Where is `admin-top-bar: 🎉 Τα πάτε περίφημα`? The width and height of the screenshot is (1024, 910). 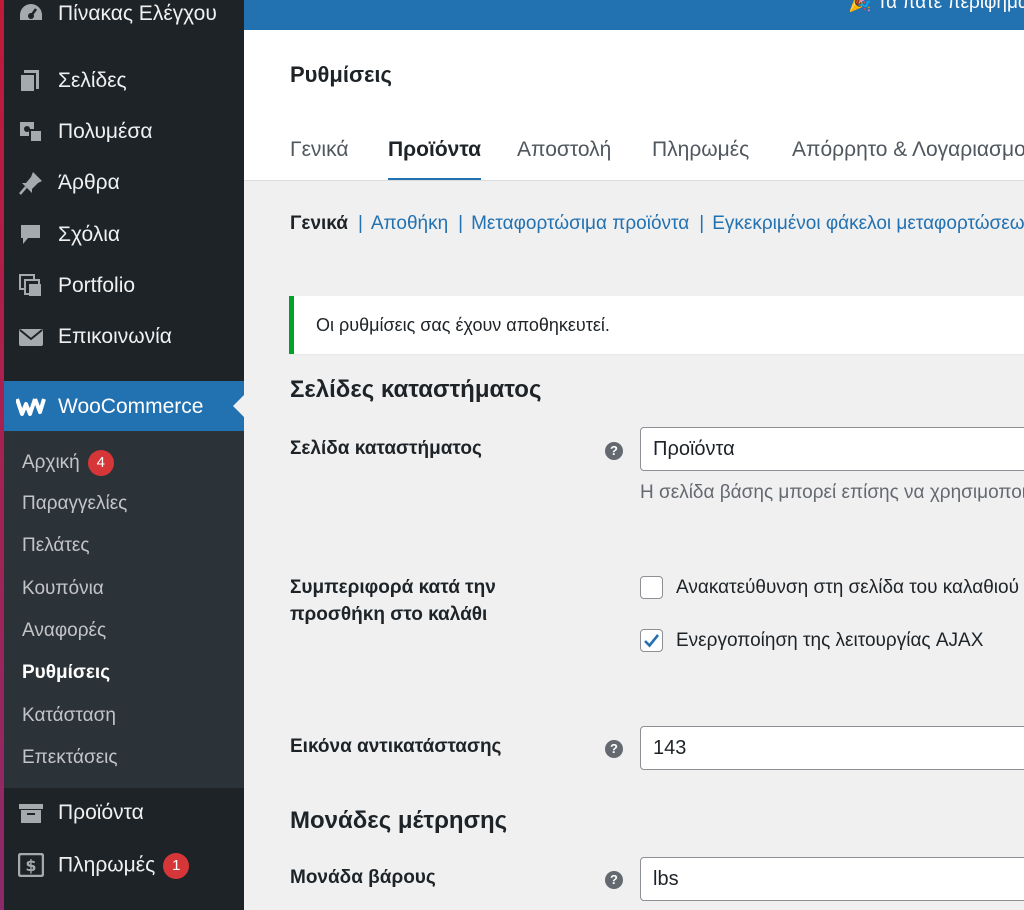
admin-top-bar: 🎉 Τα πάτε περίφημα is located at coordinates (634, 15).